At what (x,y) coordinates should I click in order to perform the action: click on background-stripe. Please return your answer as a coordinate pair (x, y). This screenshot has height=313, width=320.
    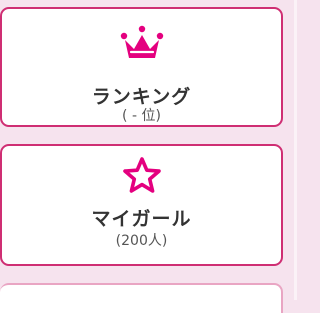
    Looking at the image, I should click on (295, 150).